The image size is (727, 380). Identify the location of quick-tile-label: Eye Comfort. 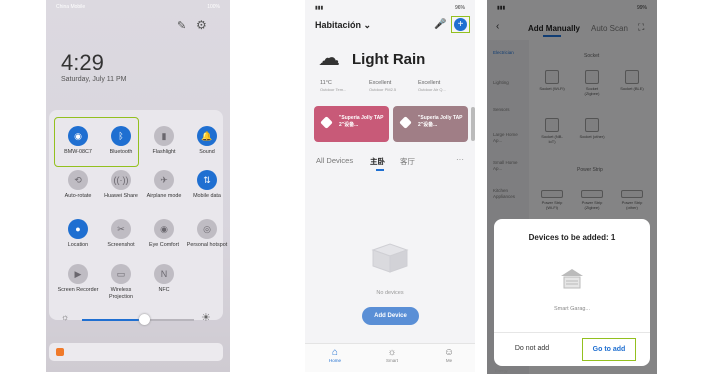
(164, 245).